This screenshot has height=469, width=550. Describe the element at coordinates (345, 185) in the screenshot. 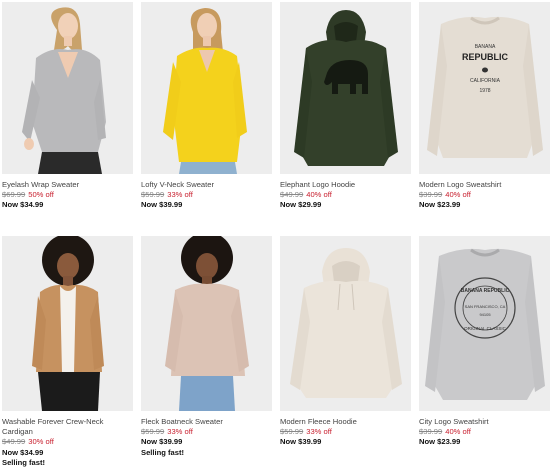

I see `product-name: Elephant Logo Hoodie` at that location.